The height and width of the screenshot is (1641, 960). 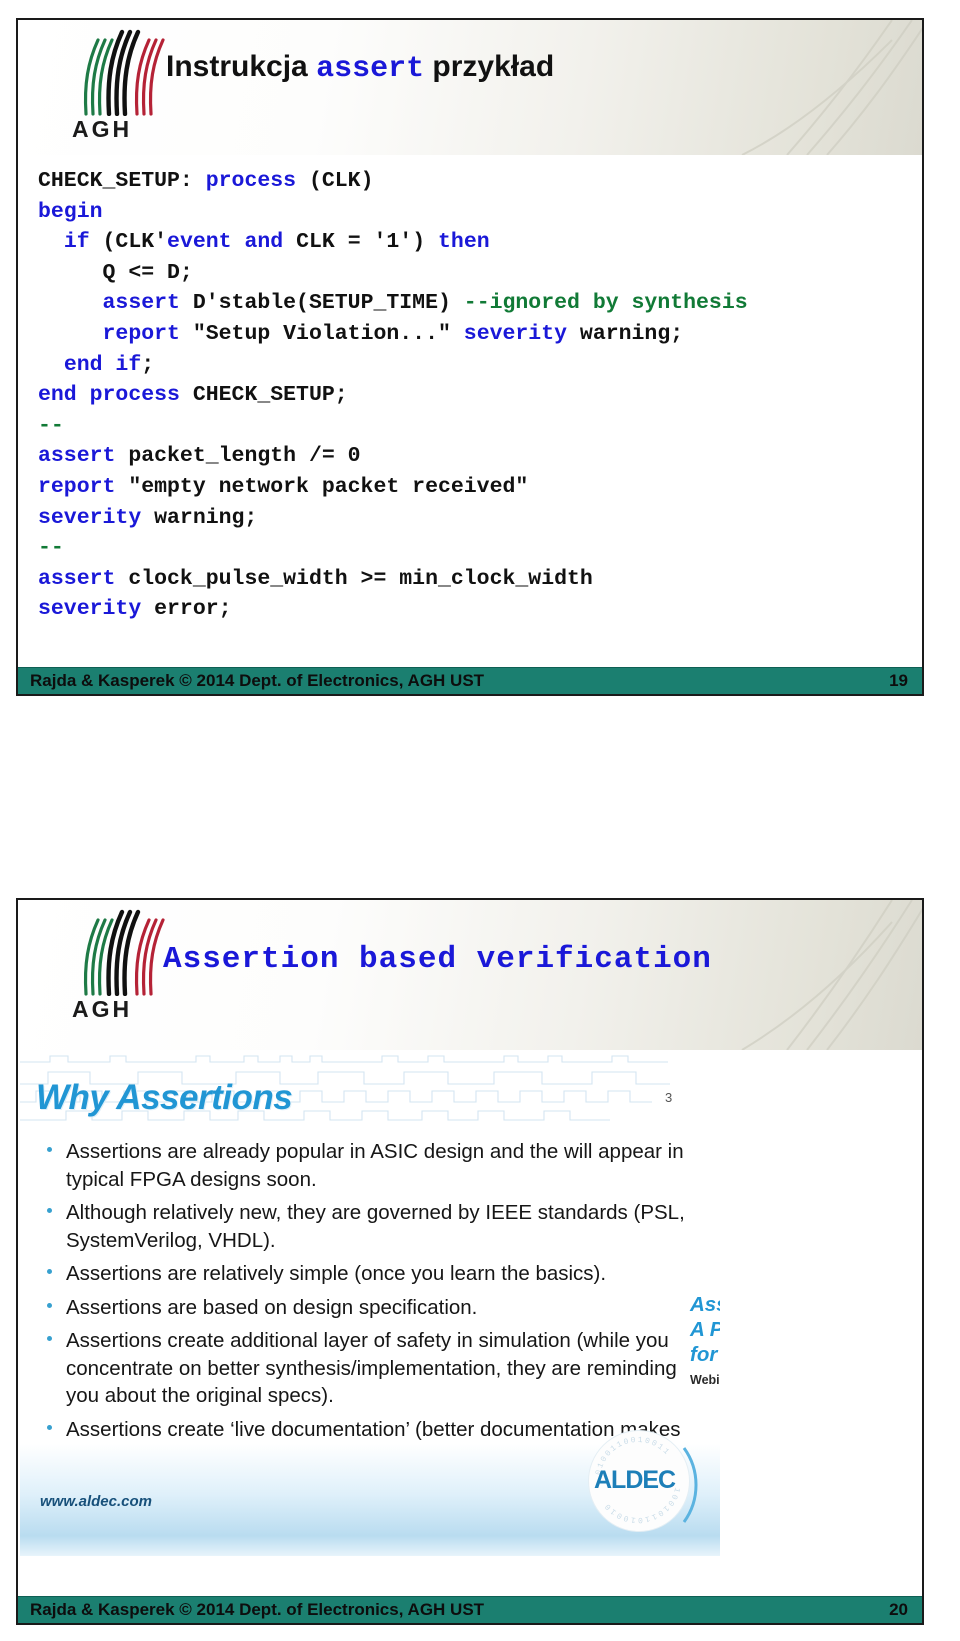 I want to click on code-token: process, so click(x=251, y=181).